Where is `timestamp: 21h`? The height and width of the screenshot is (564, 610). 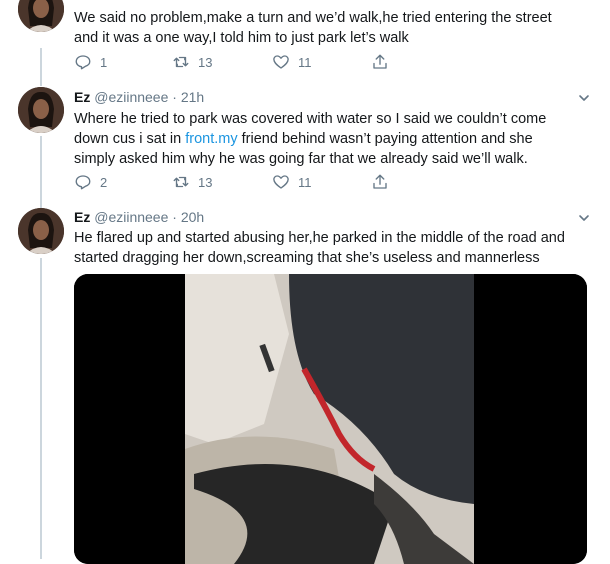
timestamp: 21h is located at coordinates (192, 97).